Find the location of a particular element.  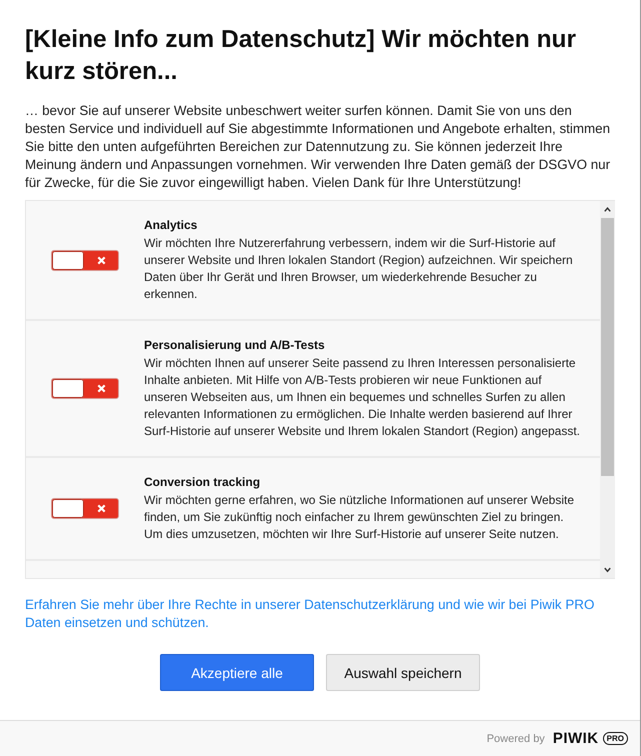

consent-description: Wir möchten Ihnen auf unserer Seite passend zu Ihren Interessen personalisierte Inhalte anbieten. Mit Hilfe von A/B-Tests probieren wir neue Funktionen auf unseren Webseiten aus, um Ihnen ein bequemes und schnelles Surfen zu allen relevanten Informationen zu ermöglichen. Die Inhalte werden basierend auf Ihrer Surf-Historie auf unserer Website und Ihrem lokalen Standort (Region) angepasst. is located at coordinates (362, 397).